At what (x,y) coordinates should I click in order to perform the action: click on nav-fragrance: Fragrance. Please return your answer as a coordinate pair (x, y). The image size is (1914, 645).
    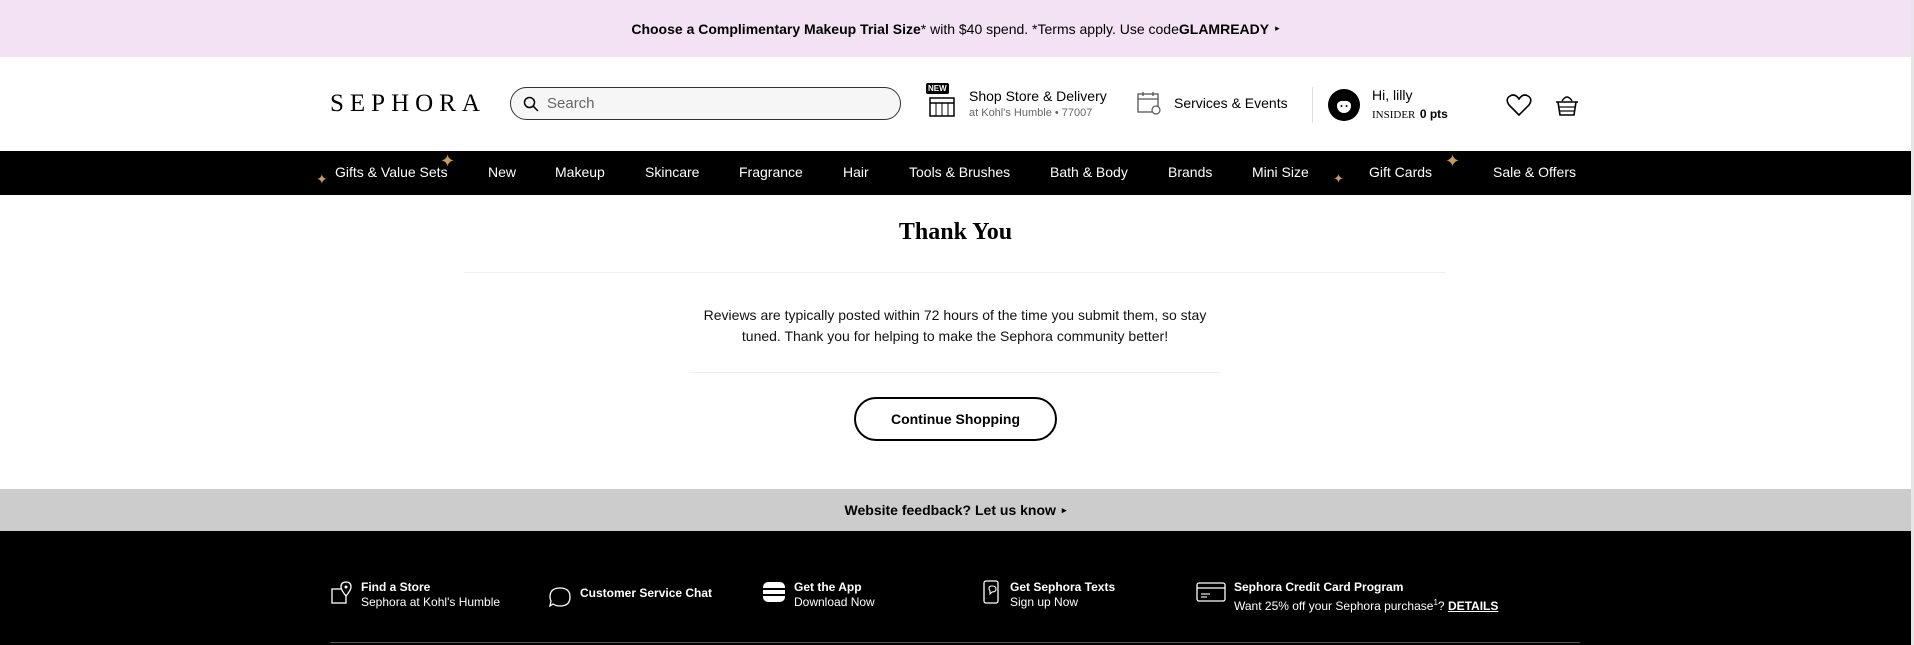
    Looking at the image, I should click on (771, 172).